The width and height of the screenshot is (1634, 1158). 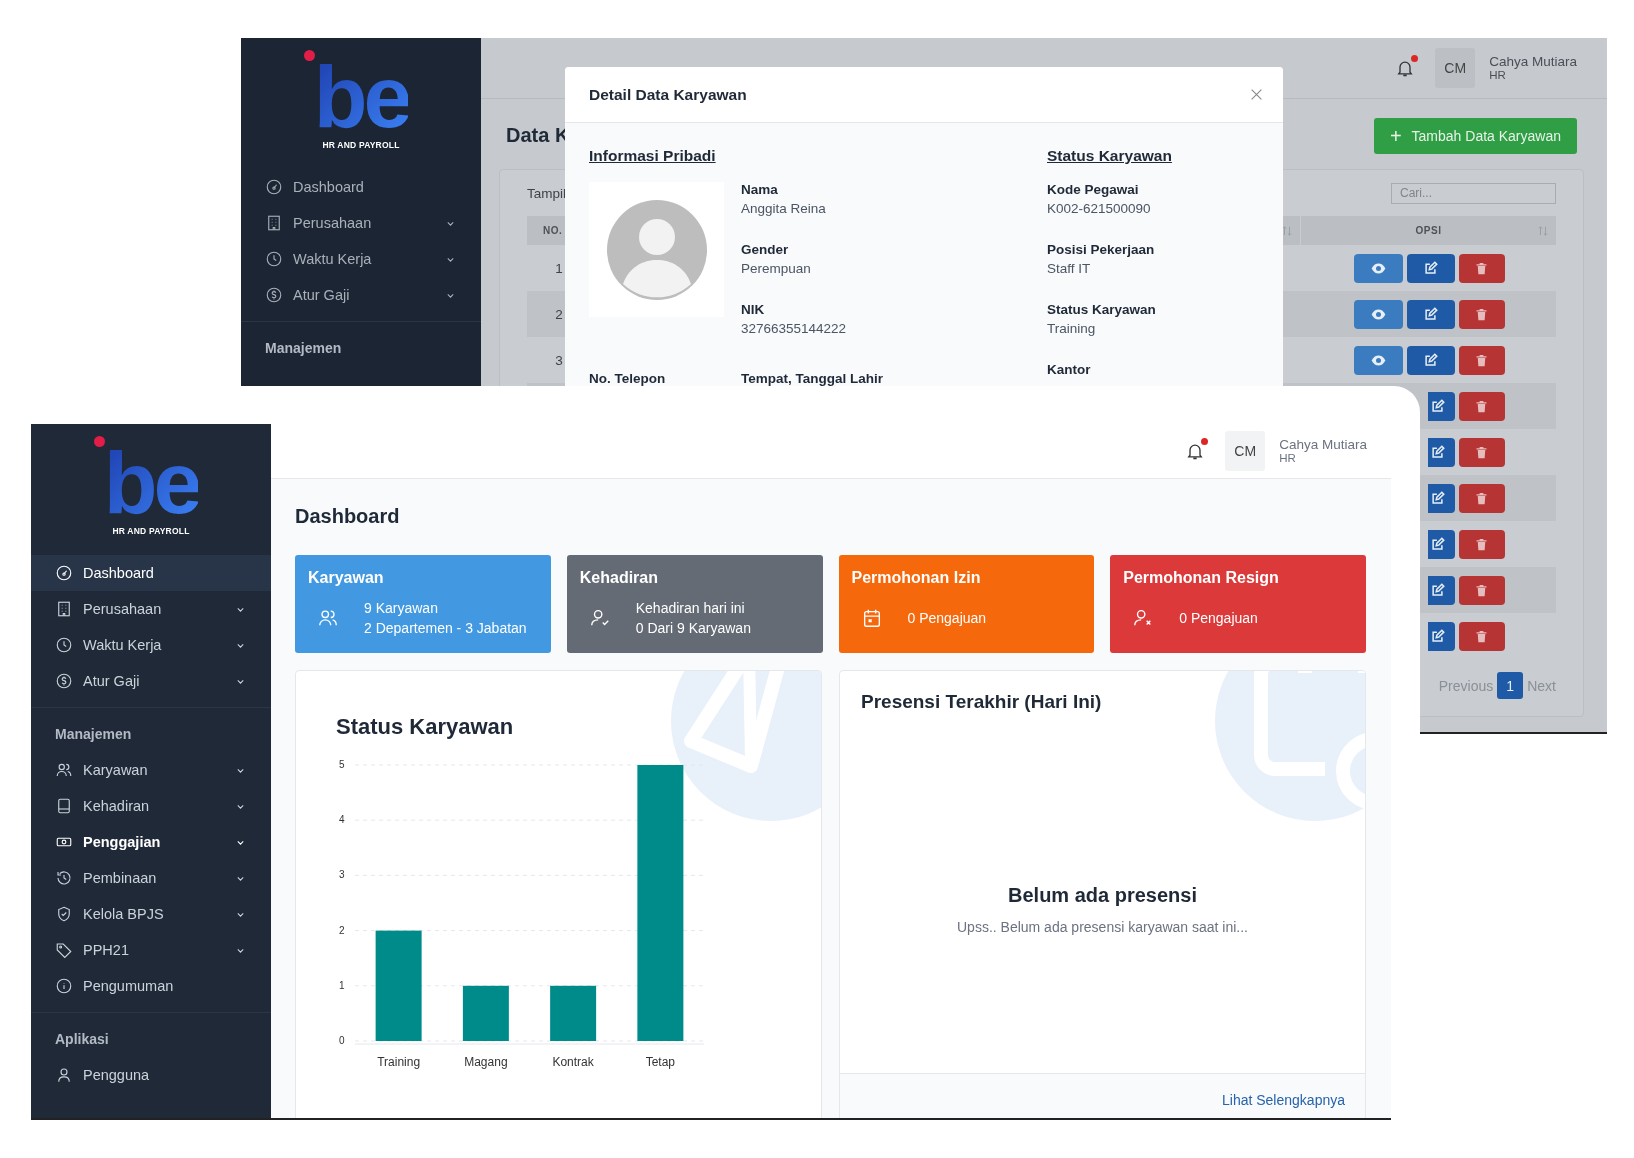 What do you see at coordinates (753, 309) in the screenshot?
I see `field-label: NIK` at bounding box center [753, 309].